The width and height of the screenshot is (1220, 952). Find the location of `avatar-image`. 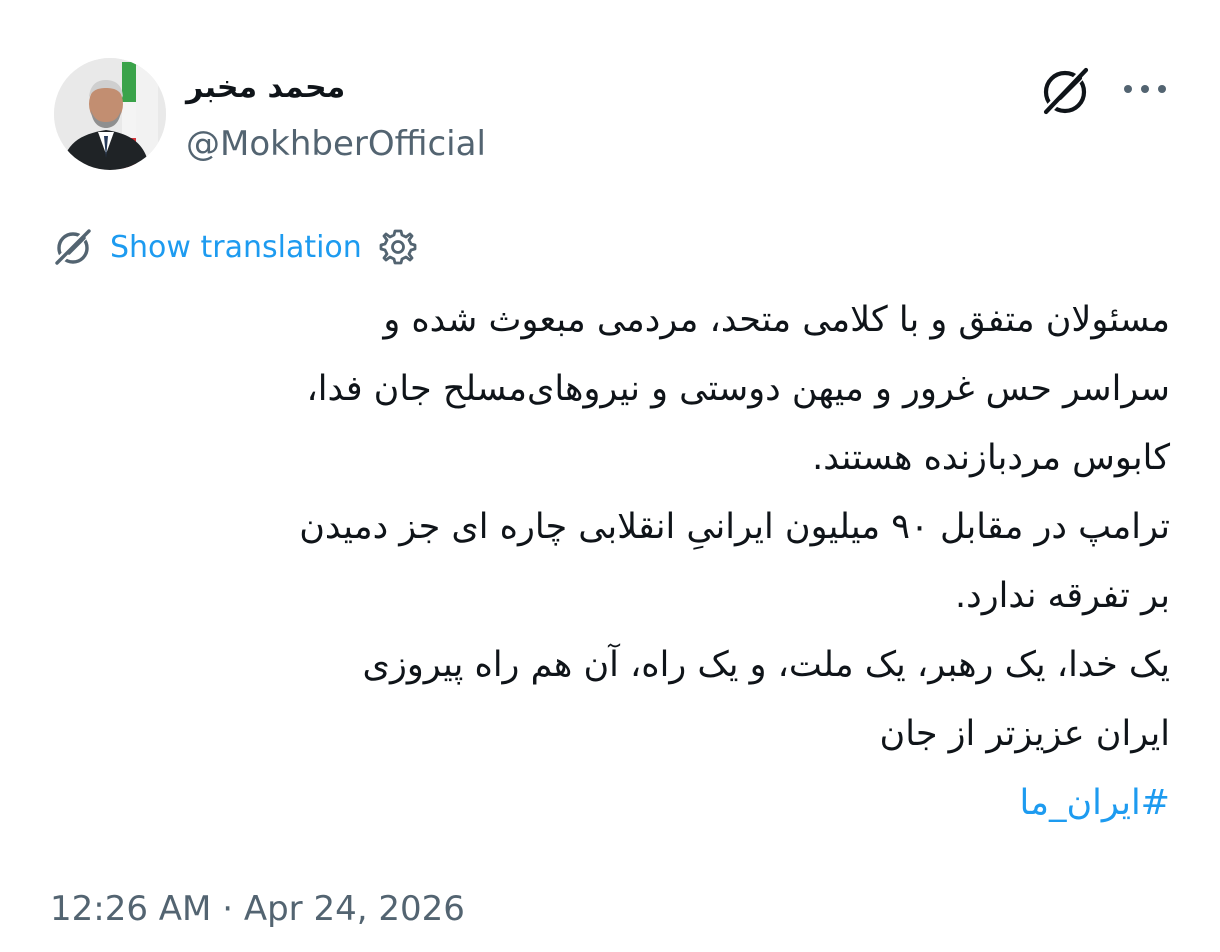

avatar-image is located at coordinates (110, 114).